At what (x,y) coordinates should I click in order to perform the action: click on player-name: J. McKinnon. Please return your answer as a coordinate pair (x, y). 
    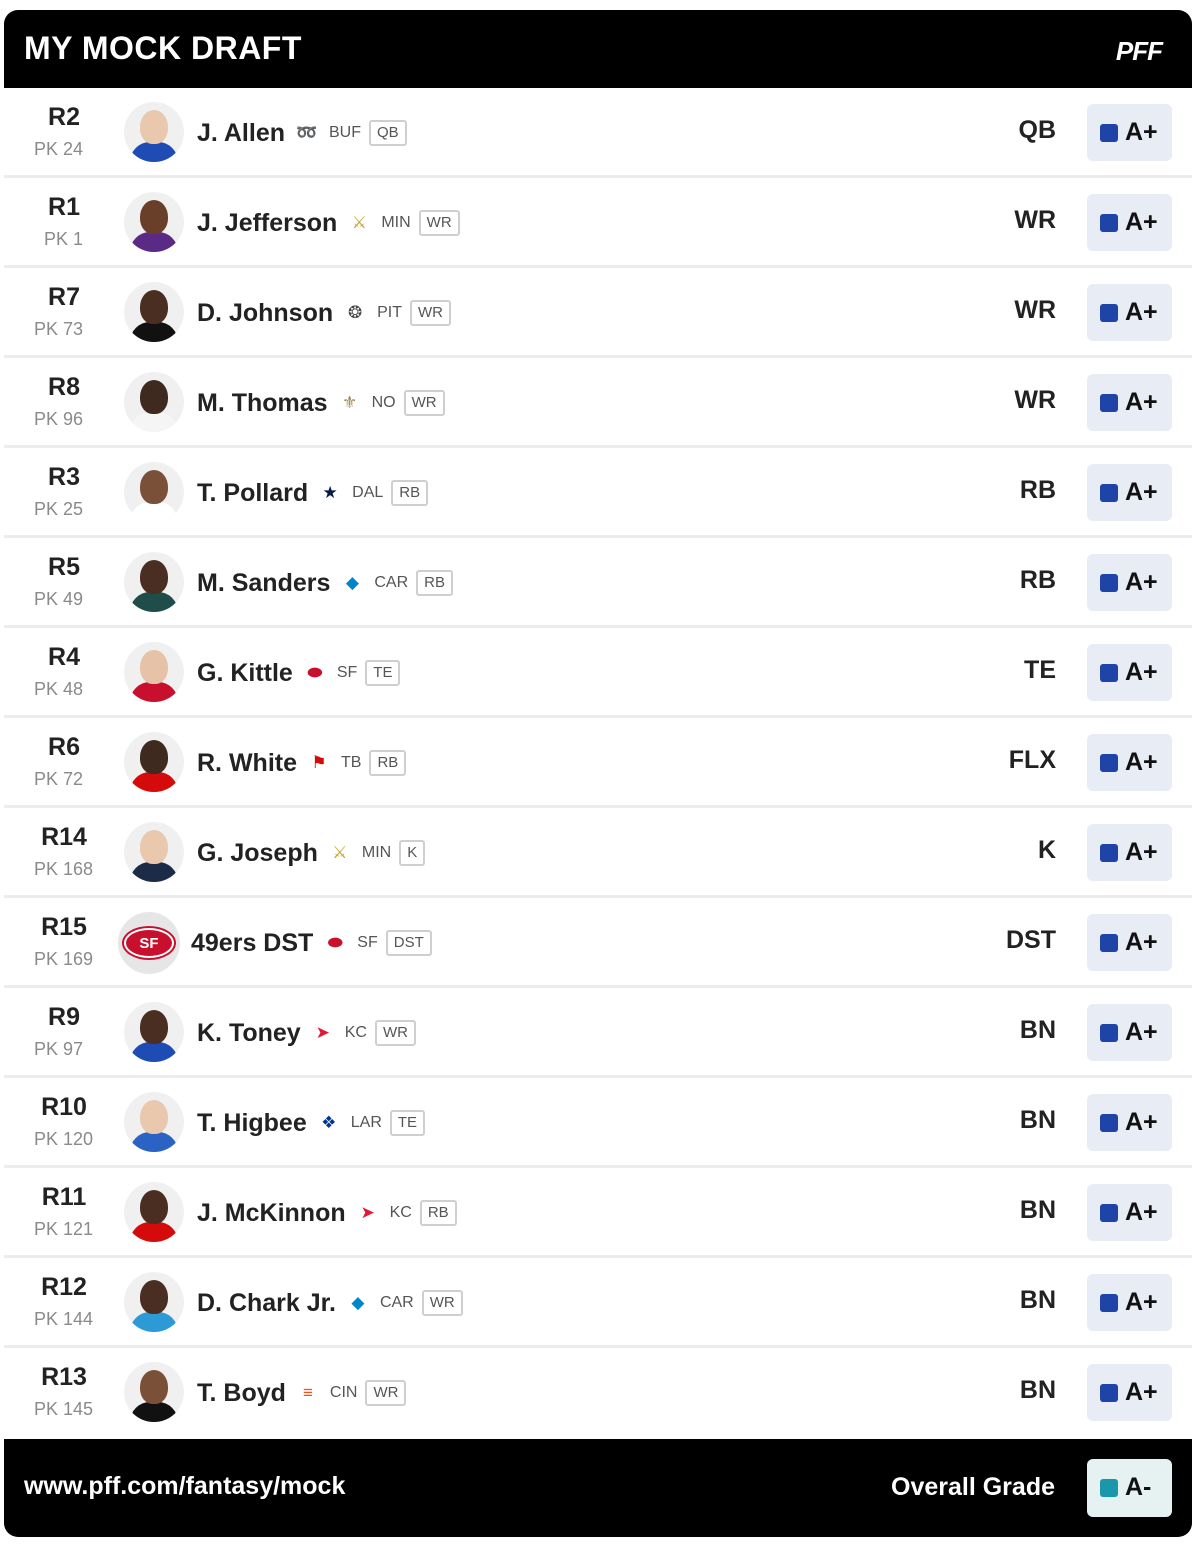
    Looking at the image, I should click on (271, 1213).